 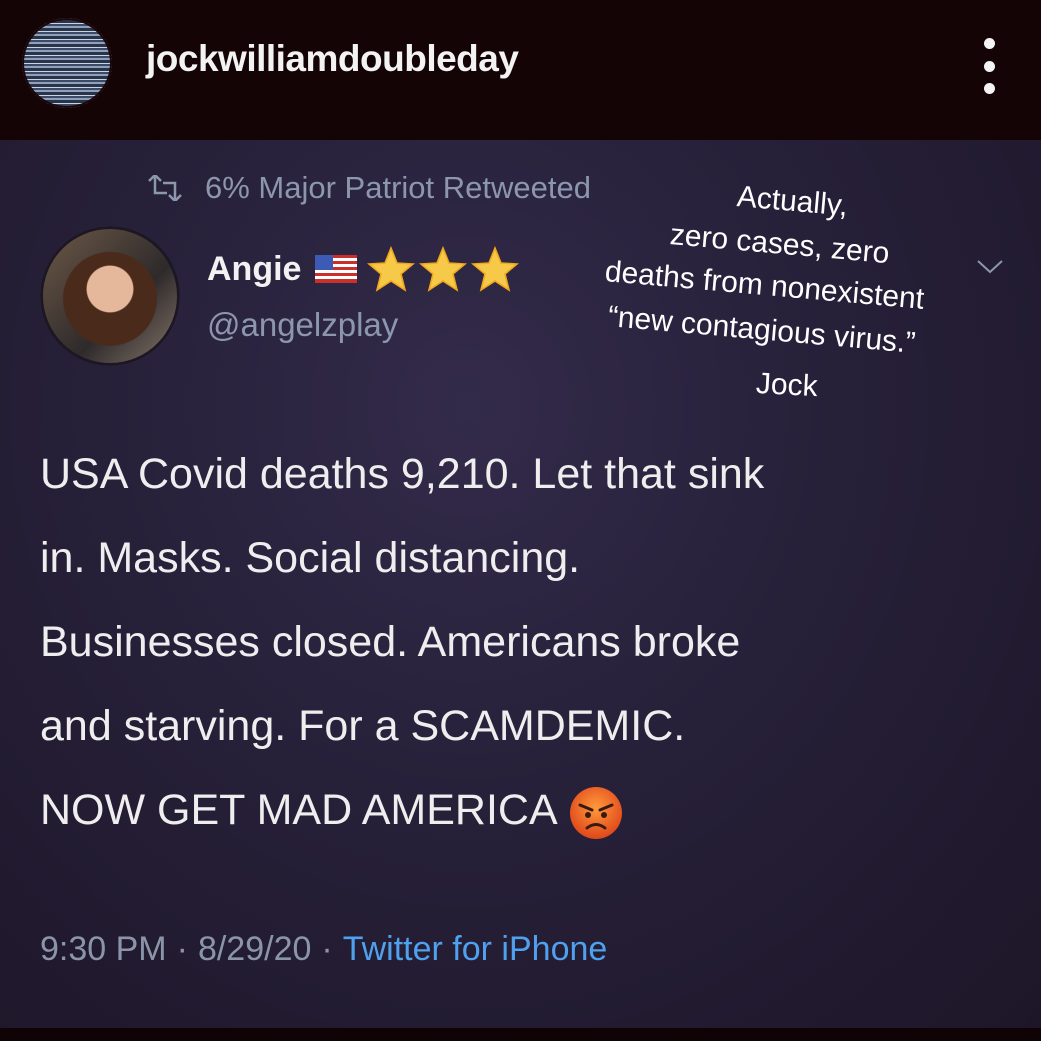 What do you see at coordinates (302, 325) in the screenshot?
I see `author-handle: @angelzplay` at bounding box center [302, 325].